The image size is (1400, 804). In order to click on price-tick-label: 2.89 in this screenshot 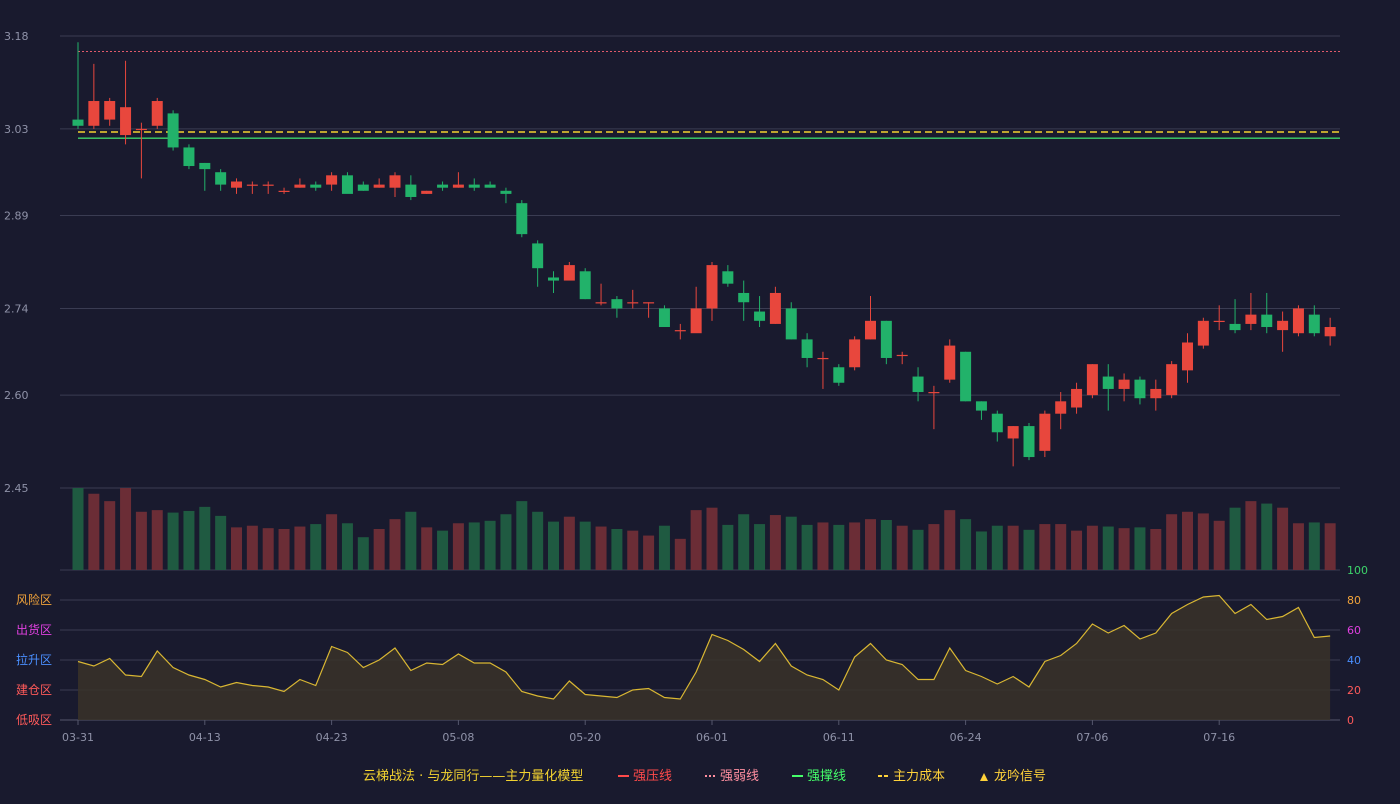, I will do `click(16, 216)`.